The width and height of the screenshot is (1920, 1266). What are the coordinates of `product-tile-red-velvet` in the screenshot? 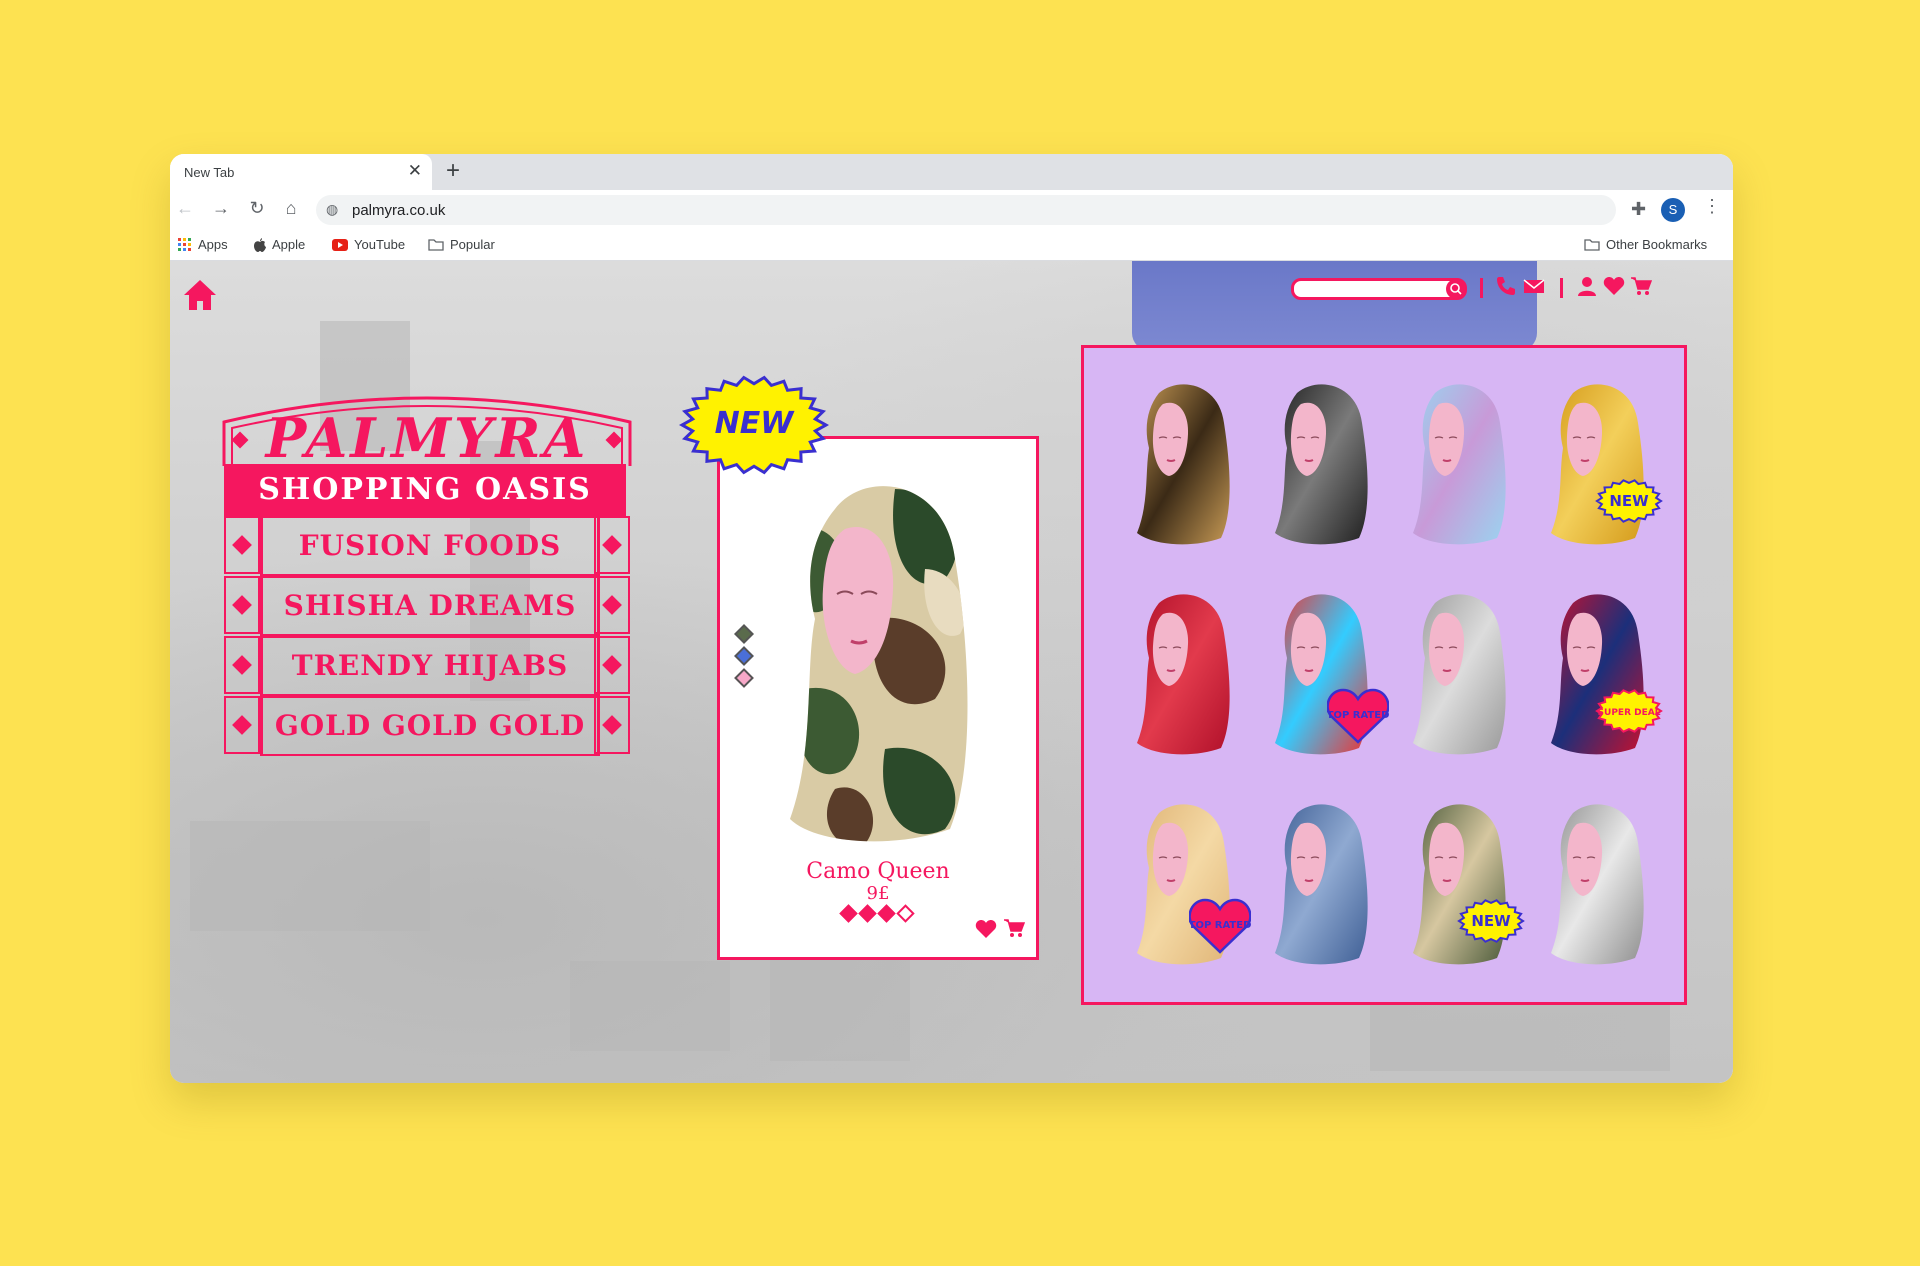 It's located at (1184, 673).